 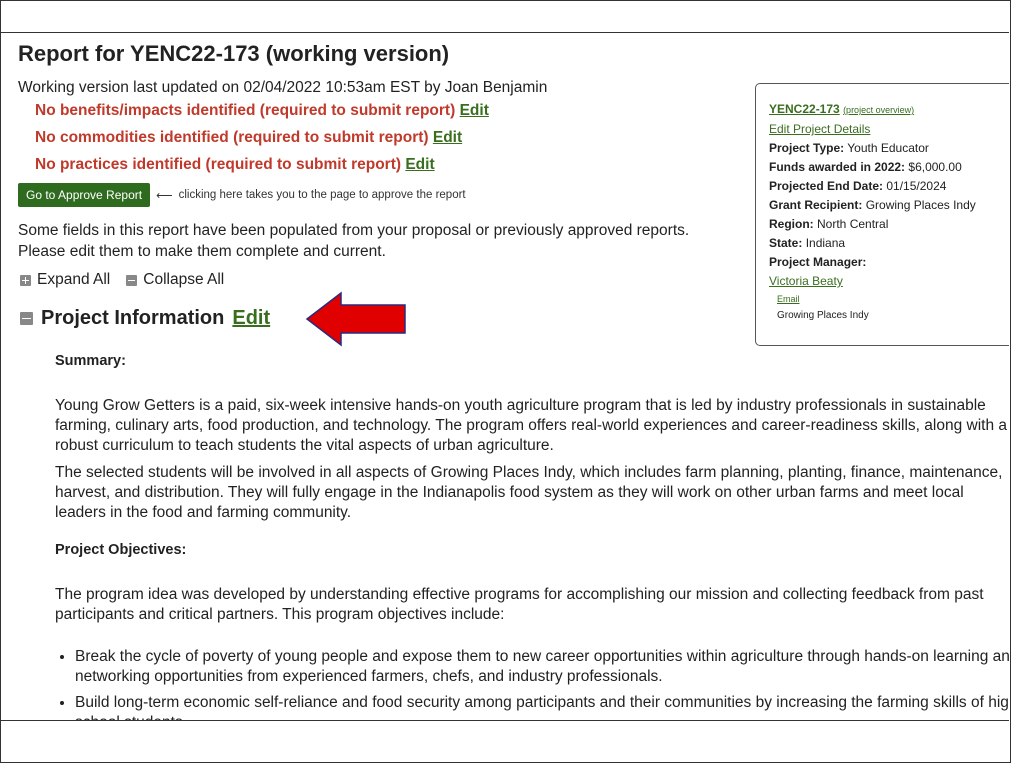 I want to click on edit-practices-link: Edit, so click(x=419, y=164).